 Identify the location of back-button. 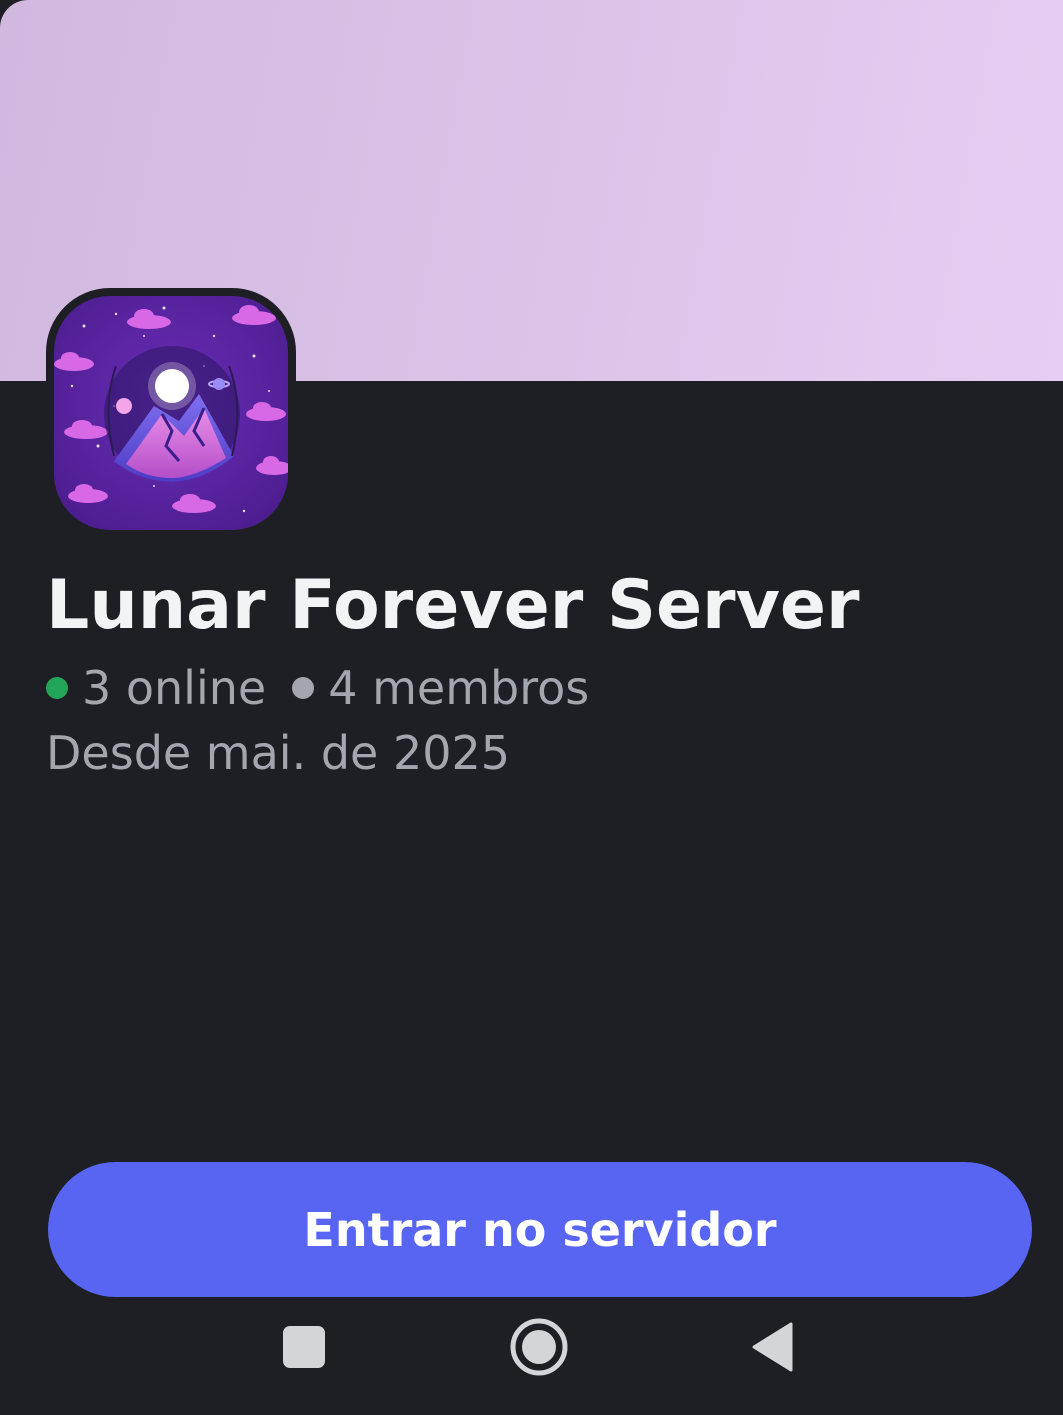
(773, 1347).